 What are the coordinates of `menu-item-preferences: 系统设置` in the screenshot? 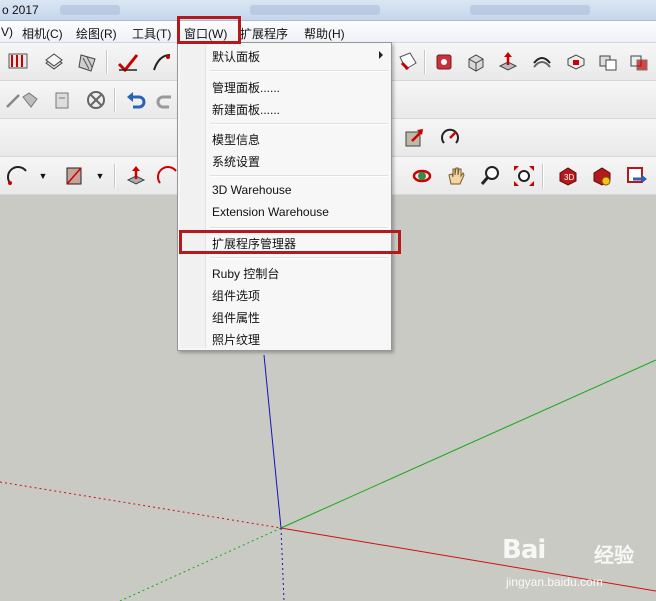 It's located at (236, 161).